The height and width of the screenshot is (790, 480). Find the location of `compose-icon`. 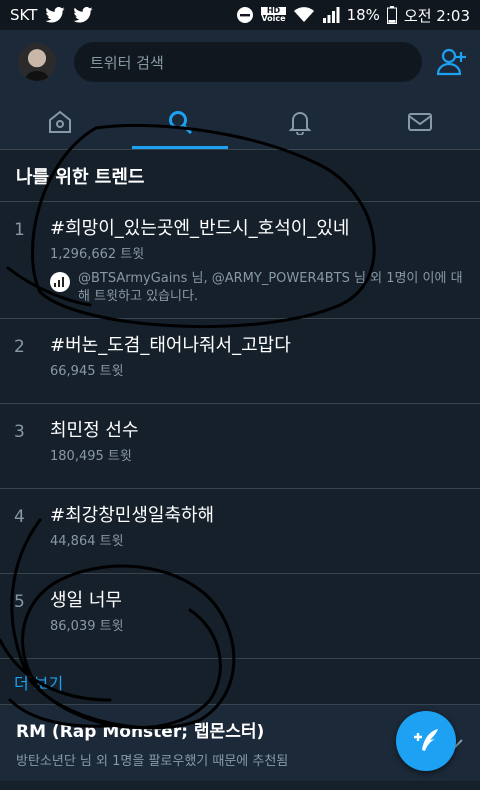

compose-icon is located at coordinates (426, 740).